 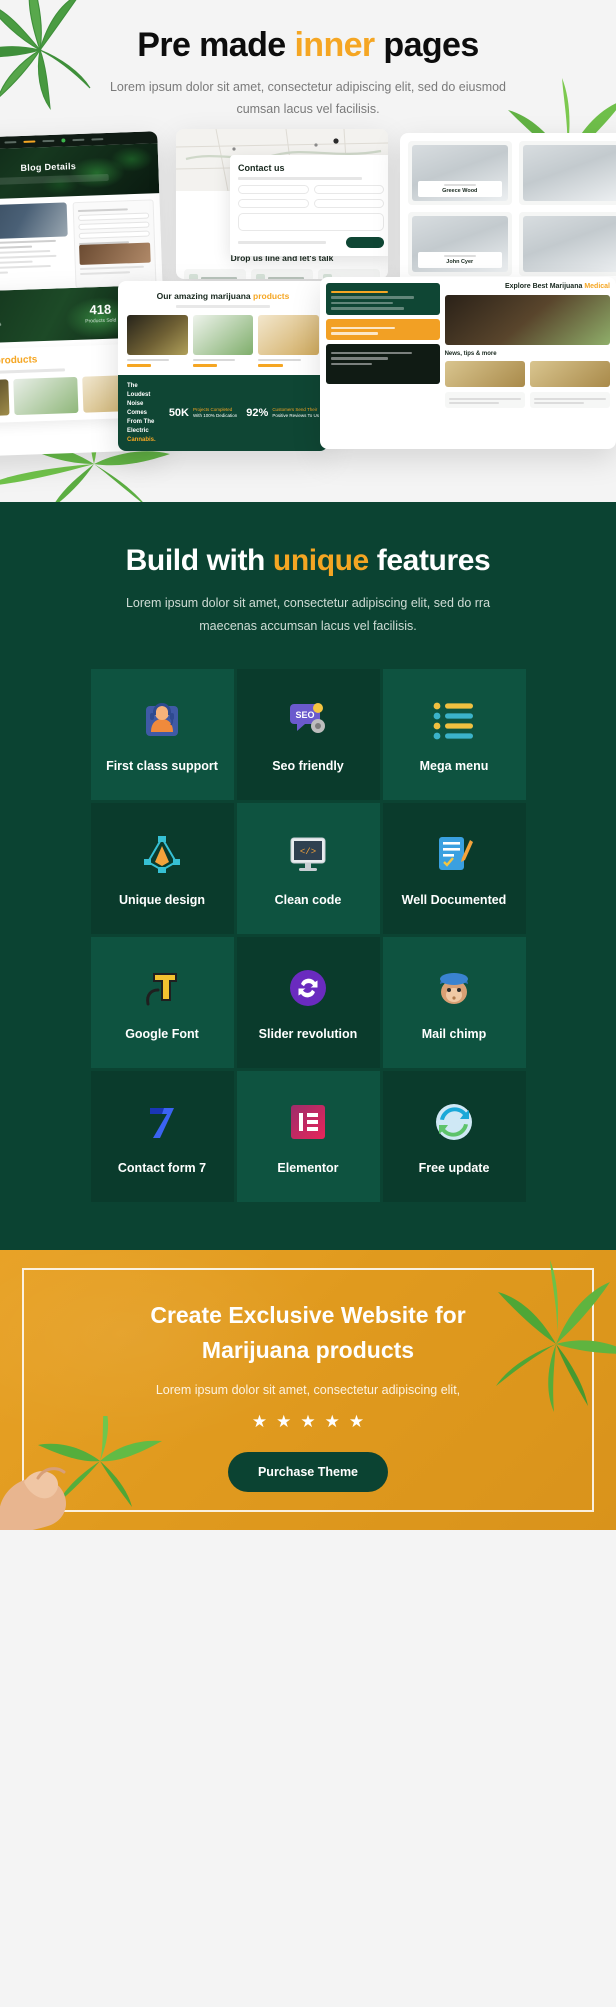 What do you see at coordinates (320, 560) in the screenshot?
I see `features-title-highlight: unique` at bounding box center [320, 560].